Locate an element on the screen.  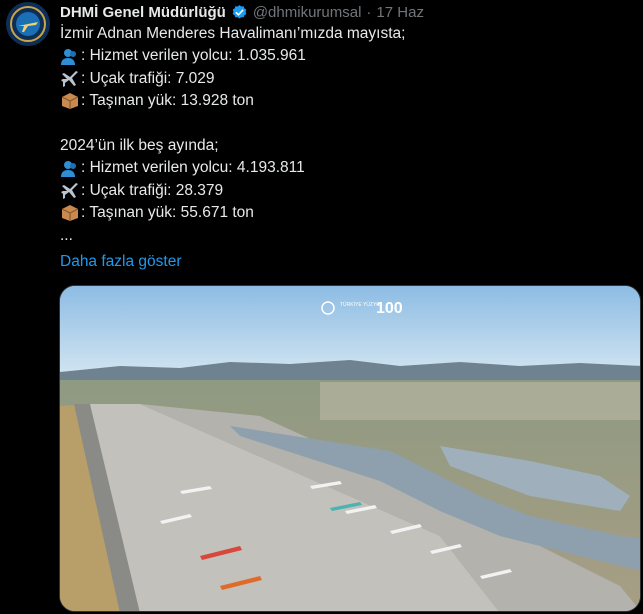
stat-text: : Uçak trafiği: 28.379 is located at coordinates (152, 190).